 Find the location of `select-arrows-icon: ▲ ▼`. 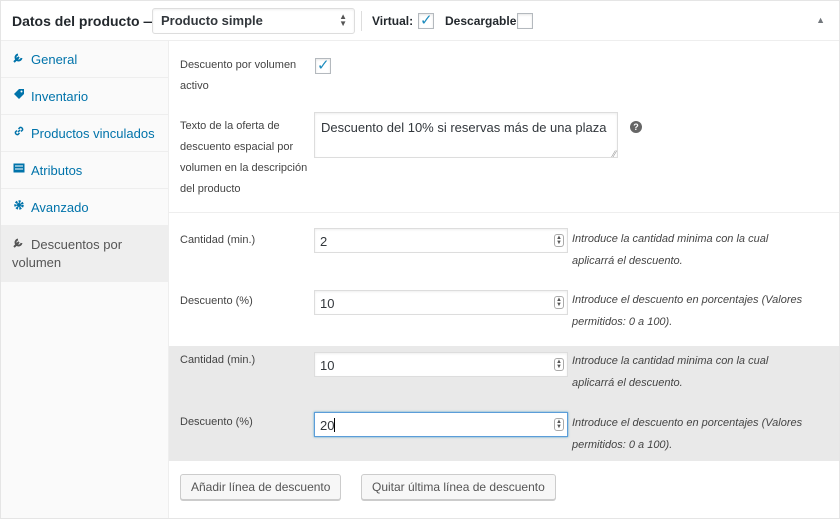

select-arrows-icon: ▲ ▼ is located at coordinates (343, 20).